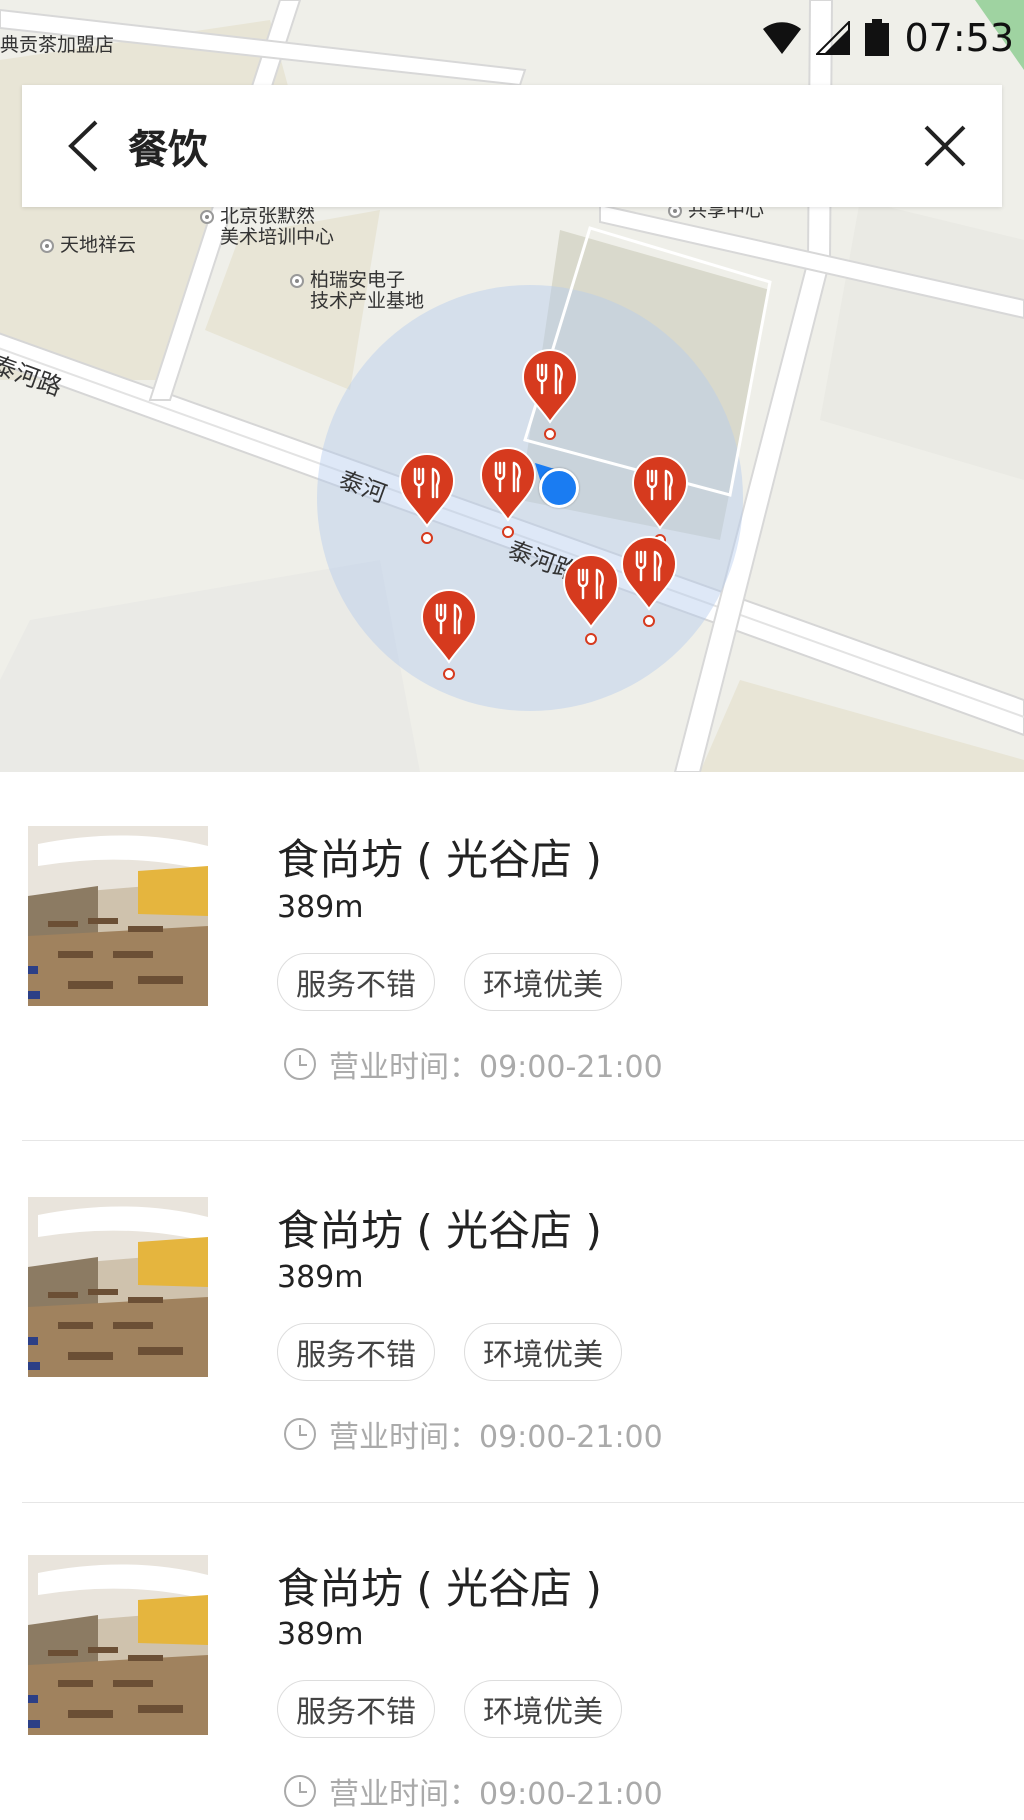 This screenshot has height=1820, width=1024. I want to click on clear-button, so click(945, 146).